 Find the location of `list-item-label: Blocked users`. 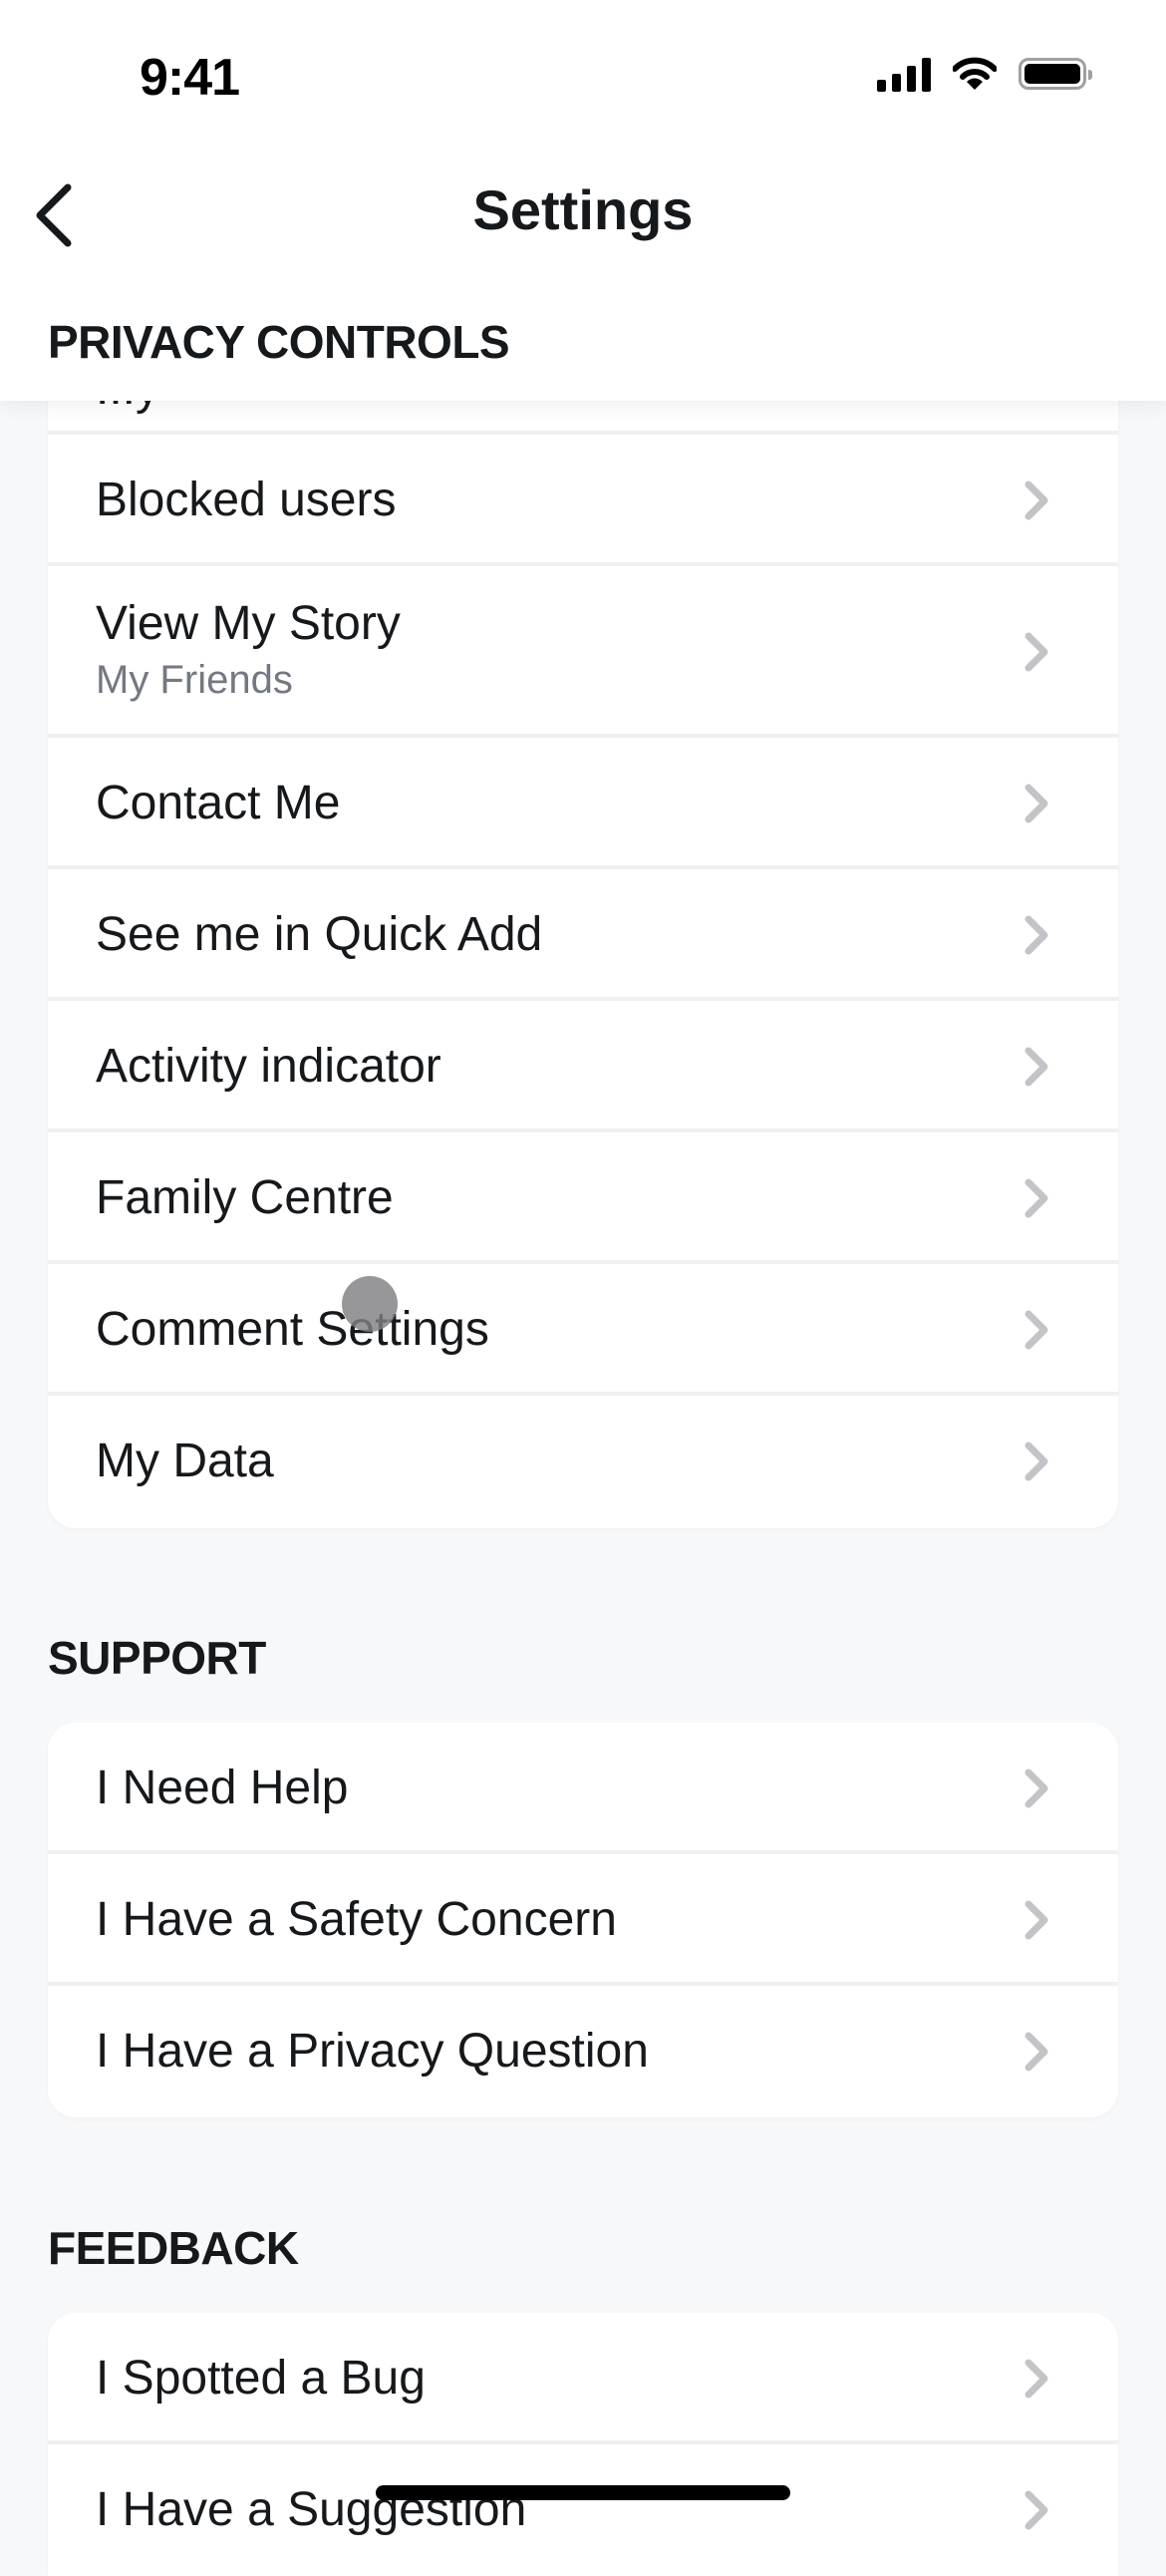

list-item-label: Blocked users is located at coordinates (246, 500).